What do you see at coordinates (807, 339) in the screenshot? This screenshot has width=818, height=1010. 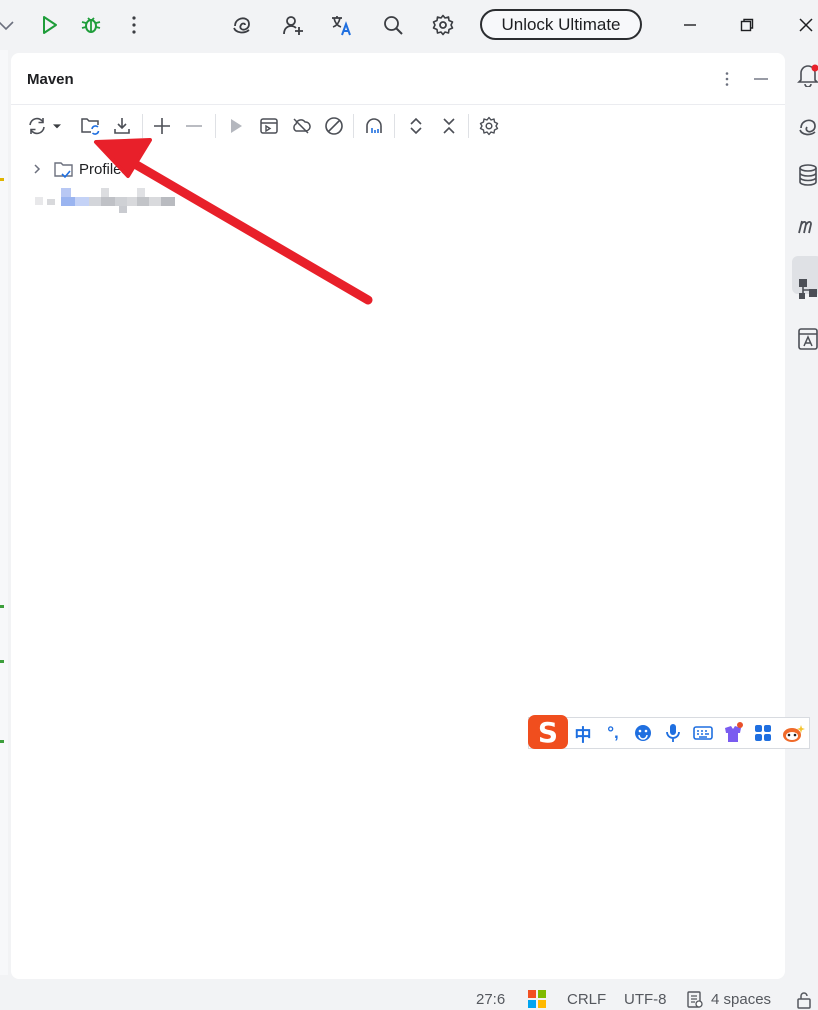 I see `preview-icon` at bounding box center [807, 339].